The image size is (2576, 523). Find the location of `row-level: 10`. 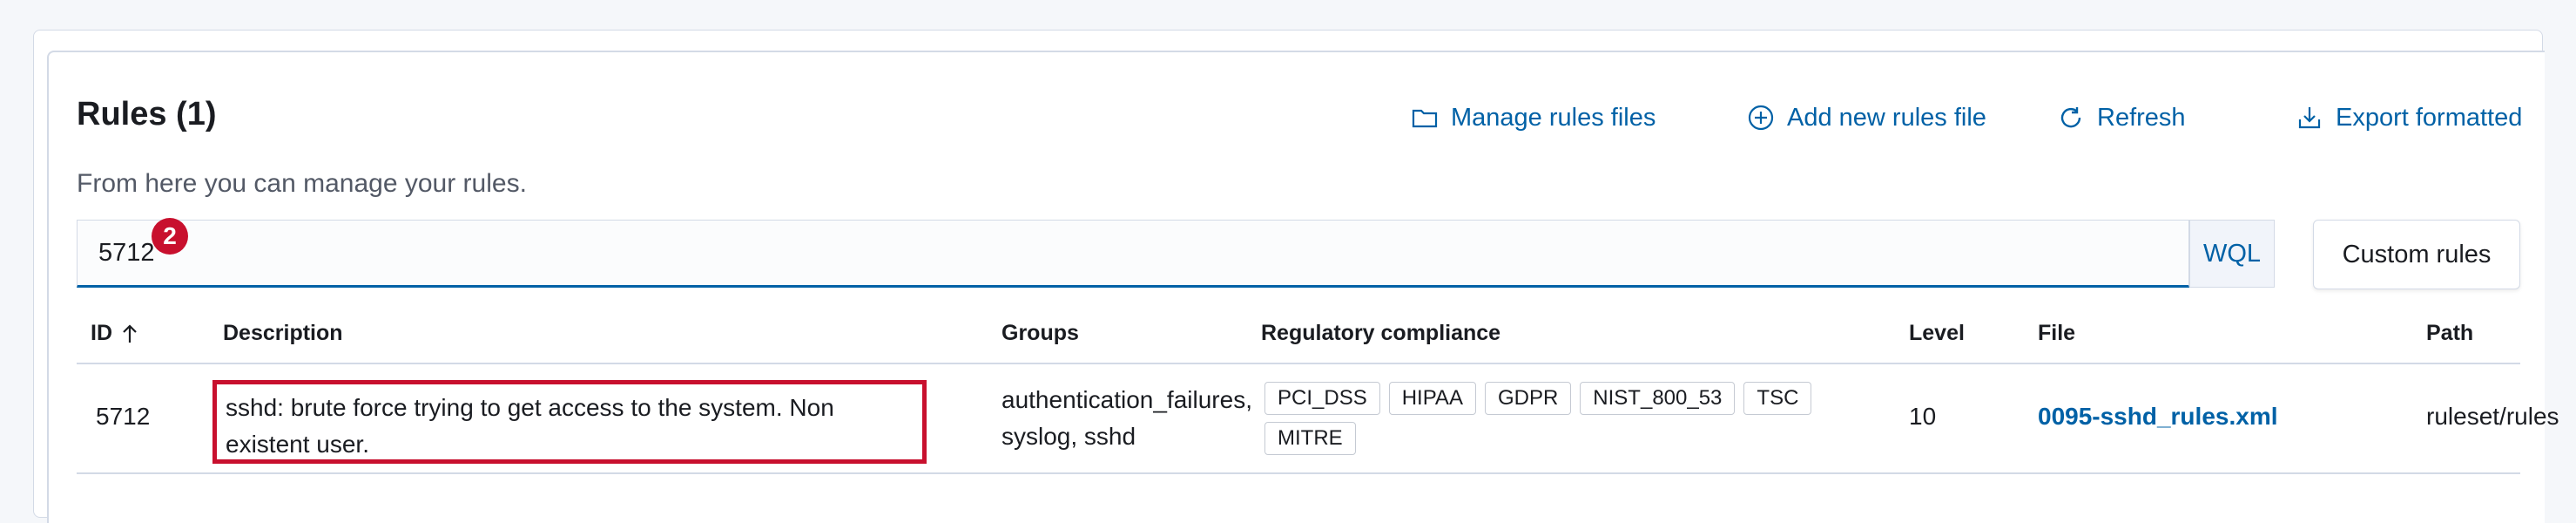

row-level: 10 is located at coordinates (1923, 416).